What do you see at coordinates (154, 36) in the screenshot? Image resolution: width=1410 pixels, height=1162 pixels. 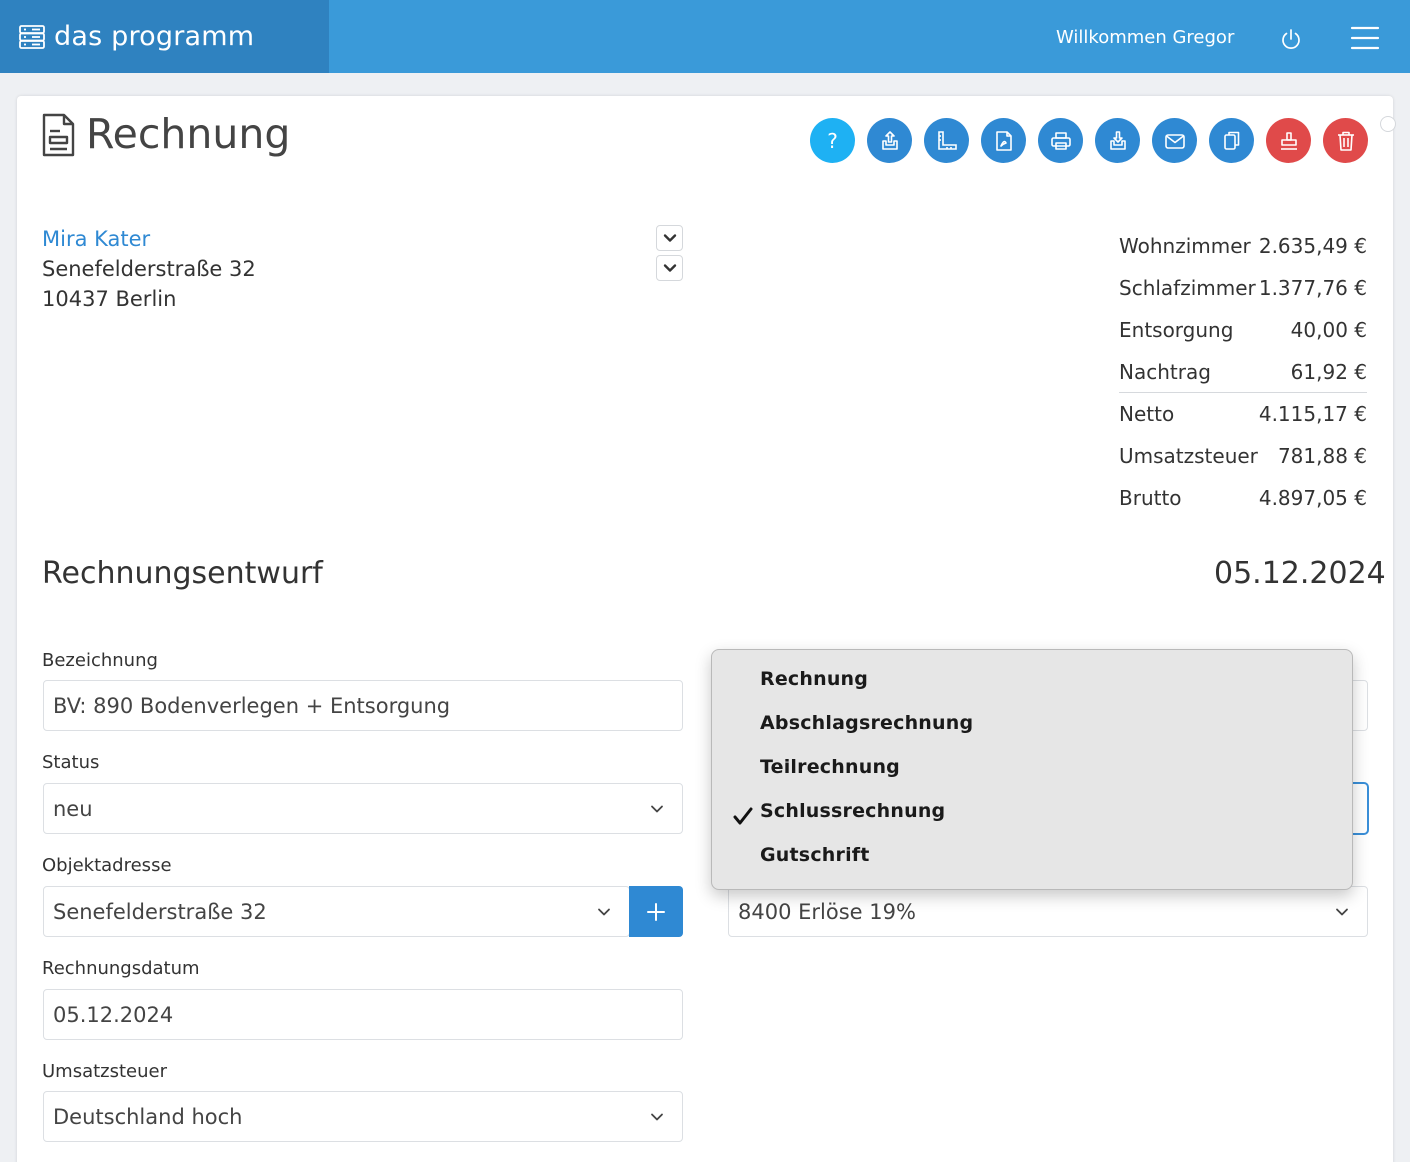 I see `app-name: das programm` at bounding box center [154, 36].